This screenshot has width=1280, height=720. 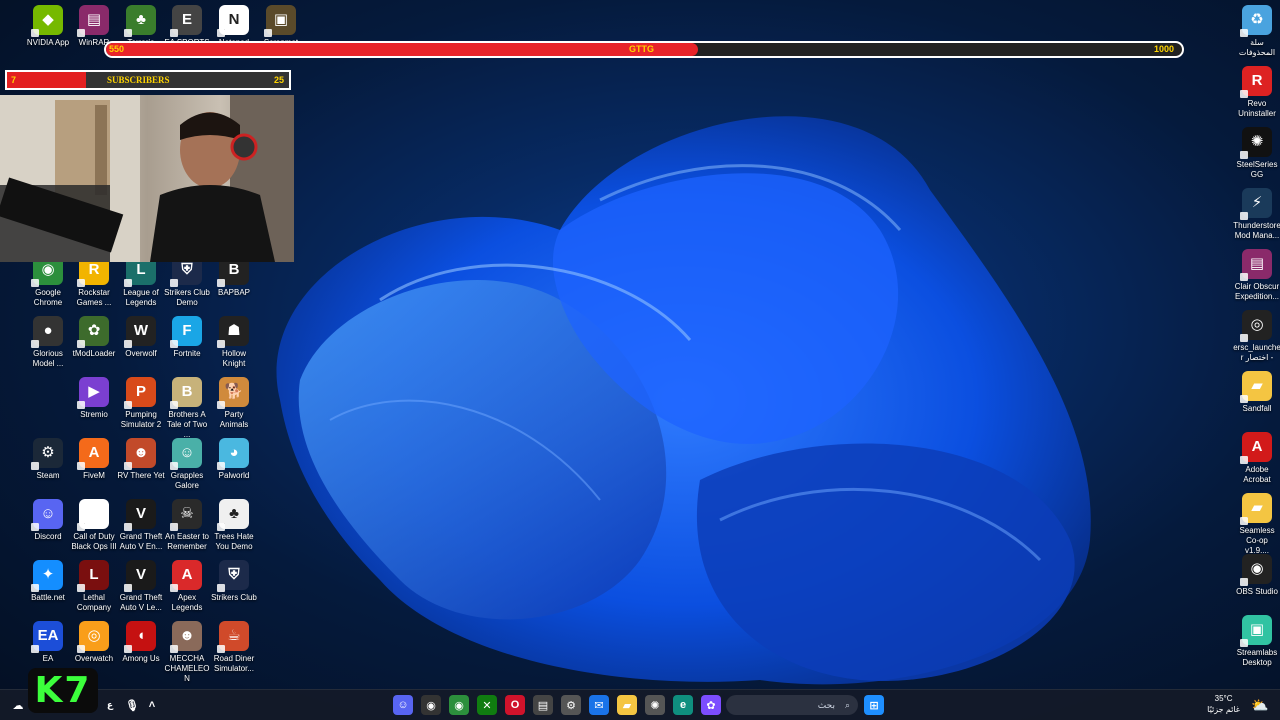 I want to click on desktop-shortcut: ♻ سلة المحذوفات, so click(x=1256, y=31).